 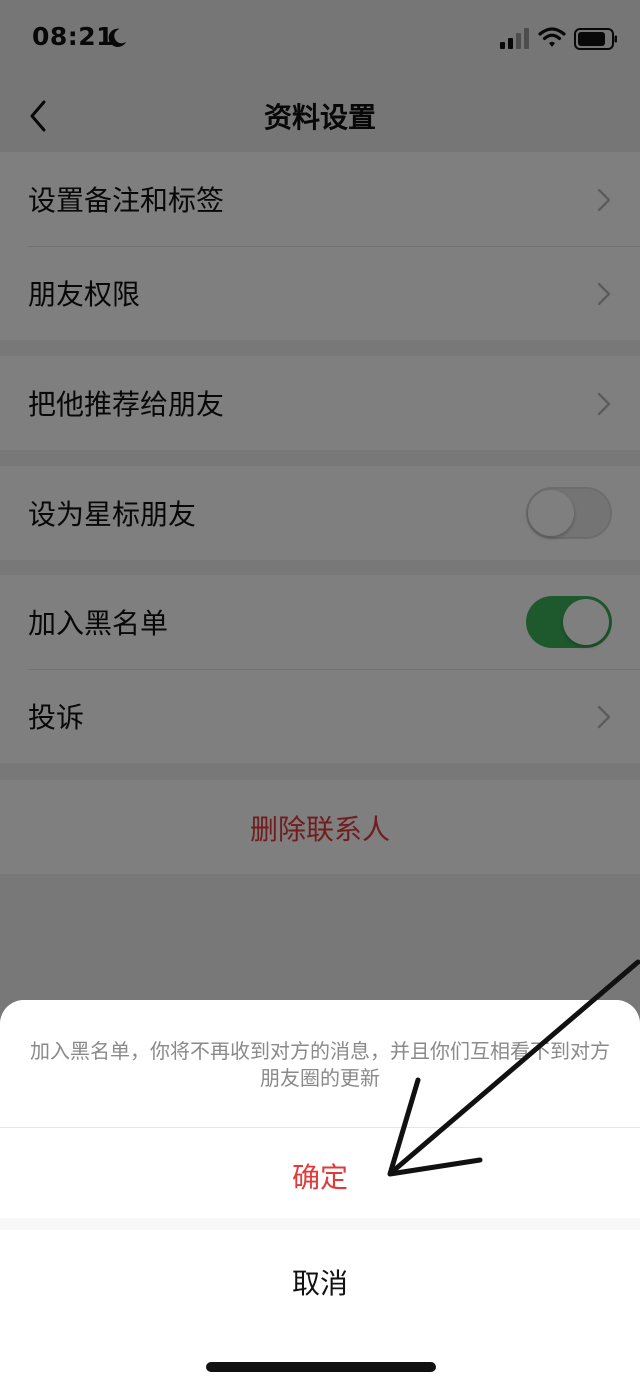 What do you see at coordinates (513, 1068) in the screenshot?
I see `annotation-arrow-icon` at bounding box center [513, 1068].